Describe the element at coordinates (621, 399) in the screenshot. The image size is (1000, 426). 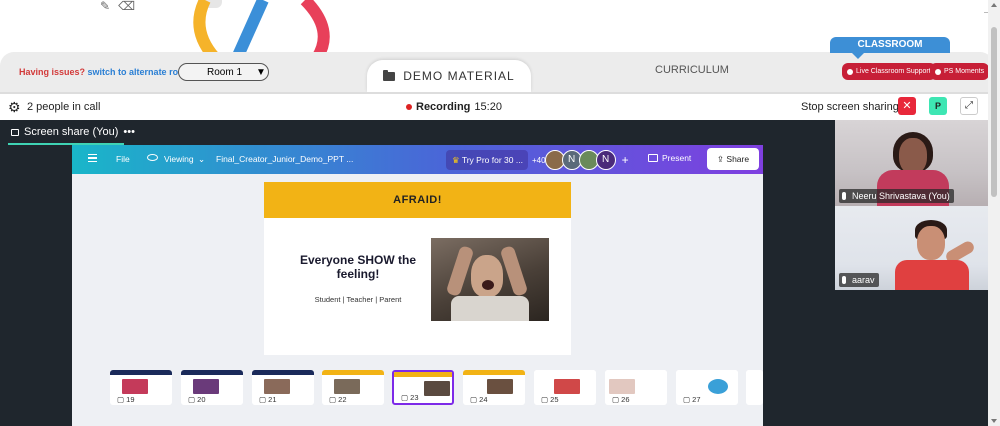
I see `thumbnail-number: ▢ 26` at that location.